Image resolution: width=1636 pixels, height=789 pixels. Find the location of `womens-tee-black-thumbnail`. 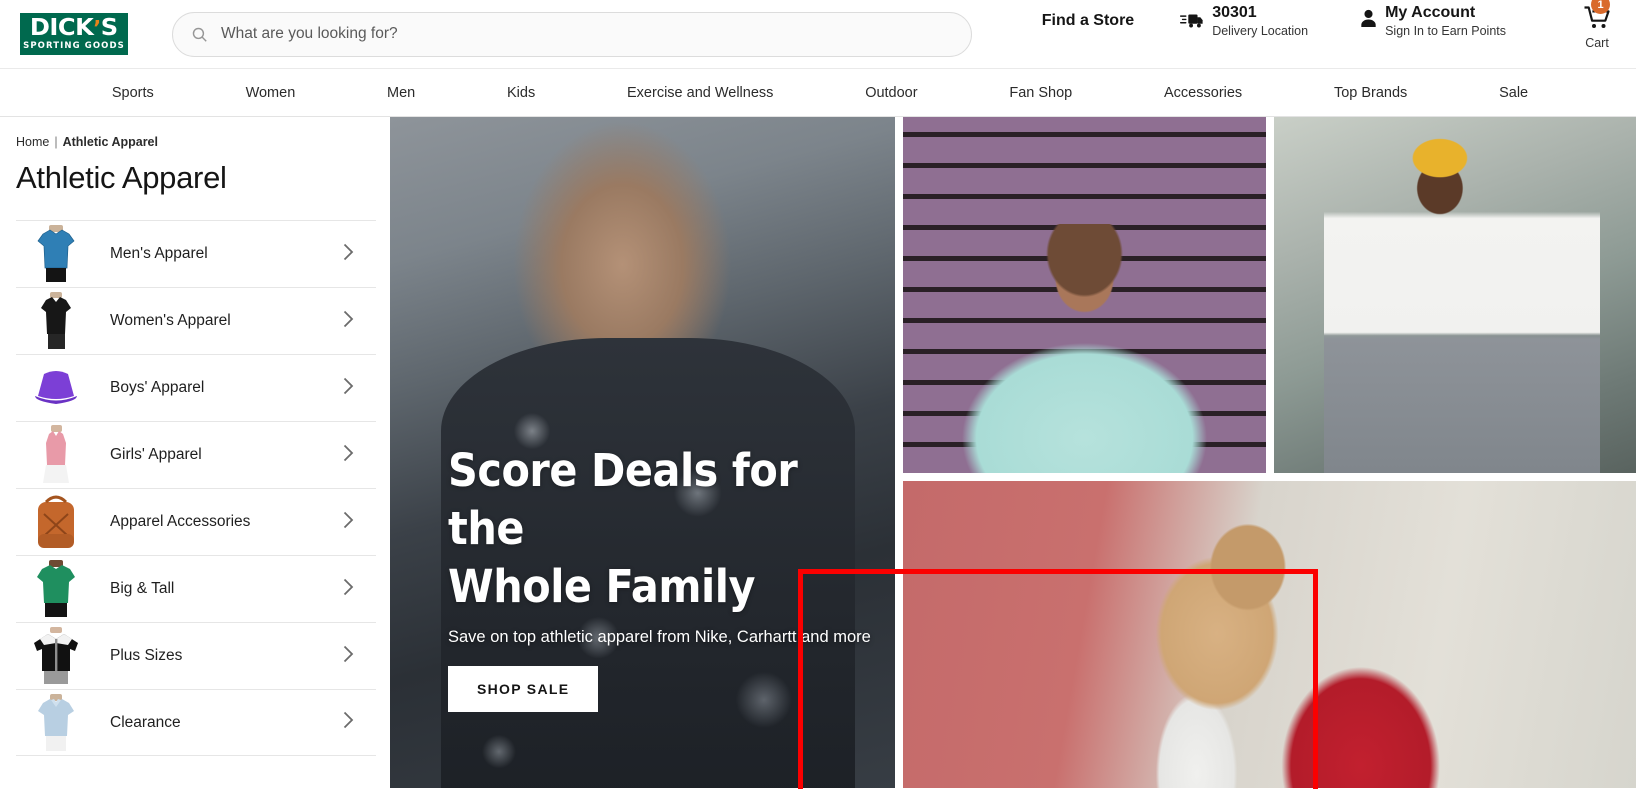

womens-tee-black-thumbnail is located at coordinates (56, 321).